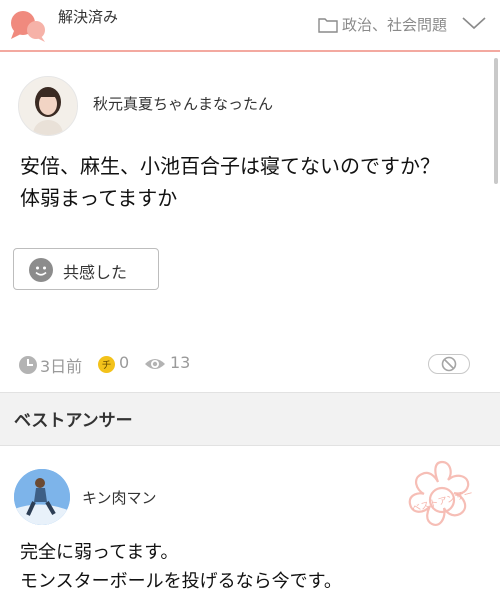  I want to click on posted-time: 3日前, so click(61, 366).